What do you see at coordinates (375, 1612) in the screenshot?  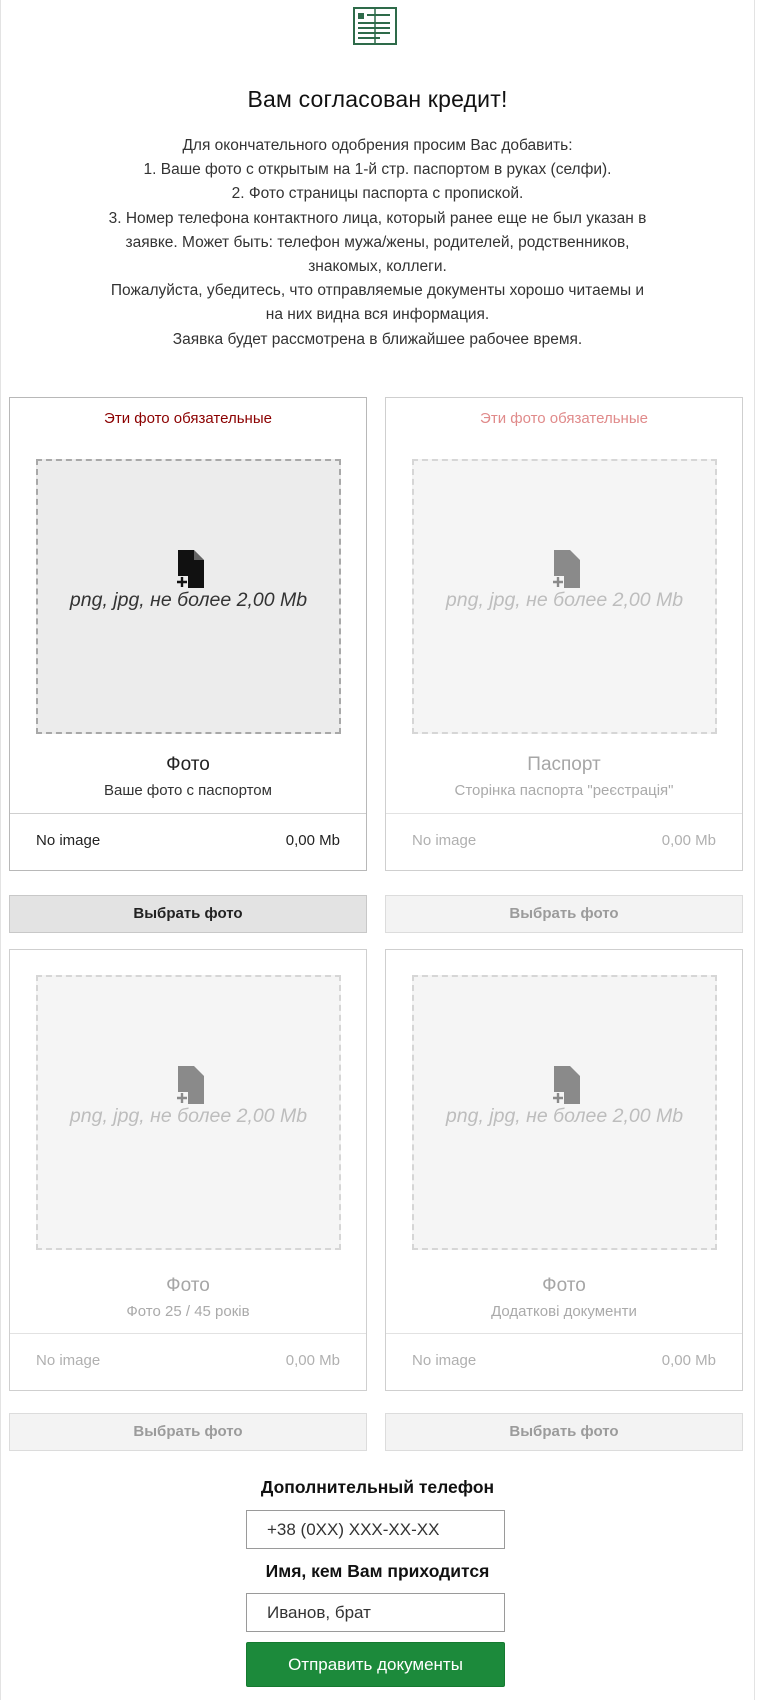 I see `relation-input` at bounding box center [375, 1612].